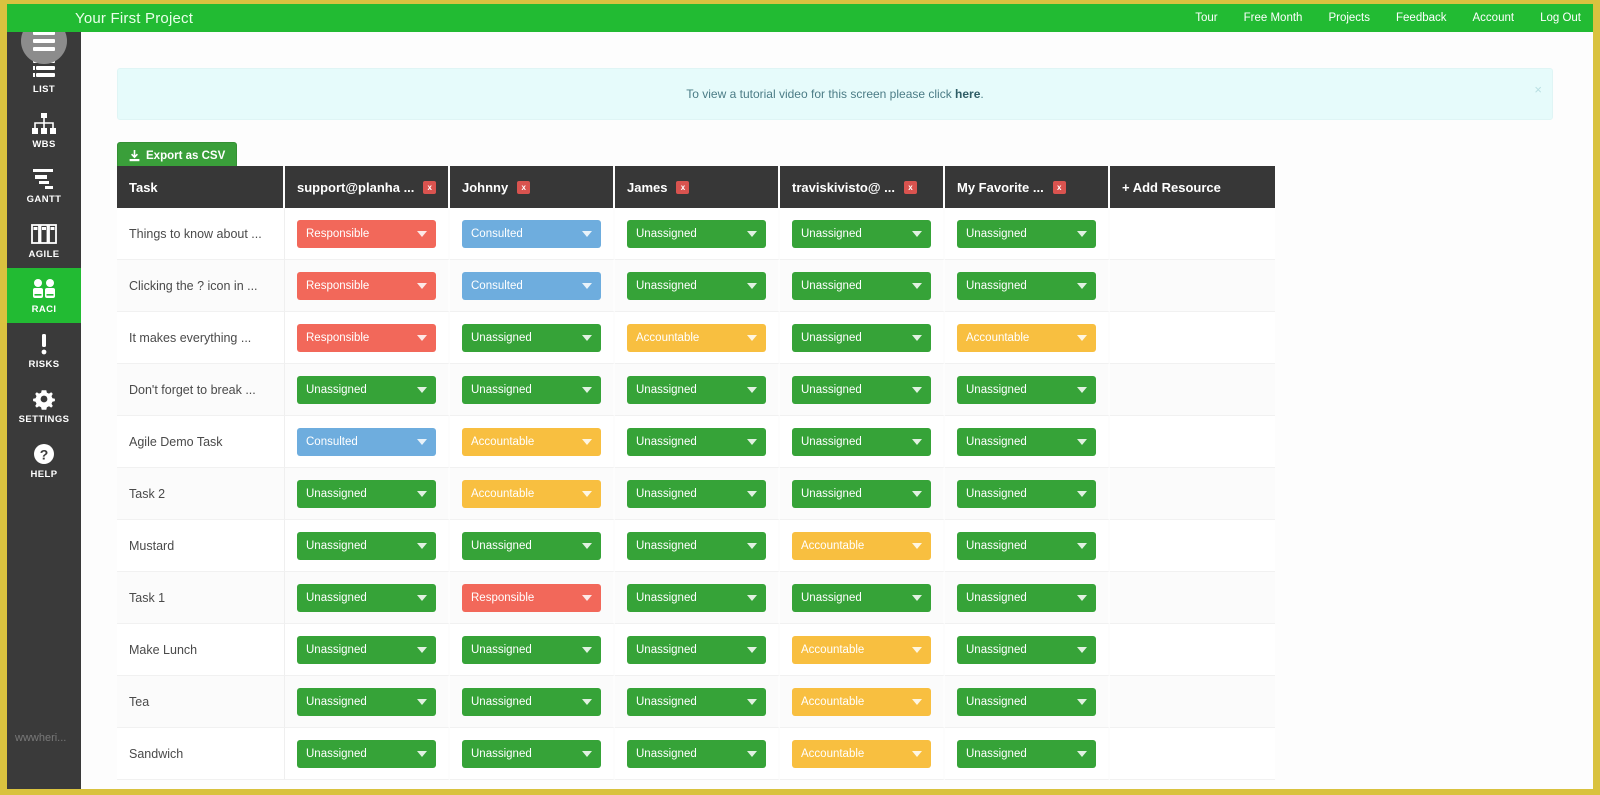 This screenshot has height=795, width=1600. Describe the element at coordinates (44, 295) in the screenshot. I see `sidebar-item-raci: RACI` at that location.